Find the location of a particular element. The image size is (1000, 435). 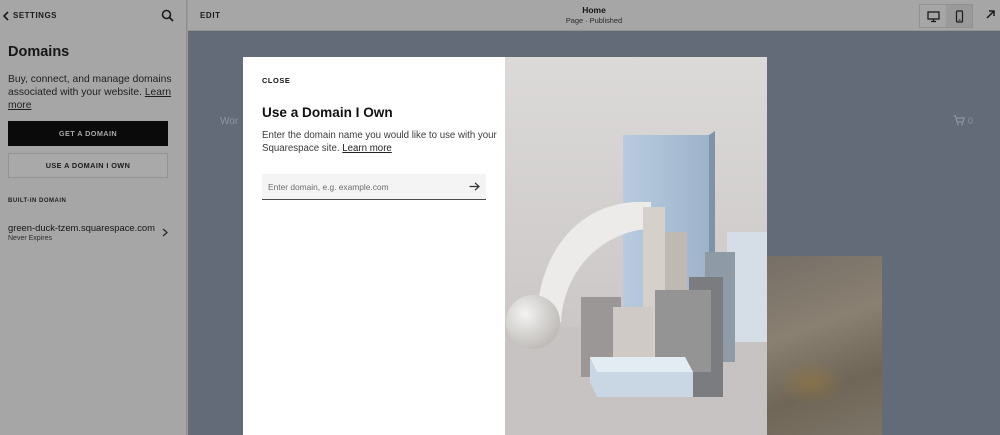

get-a-domain-button: GET A DOMAIN is located at coordinates (88, 133).